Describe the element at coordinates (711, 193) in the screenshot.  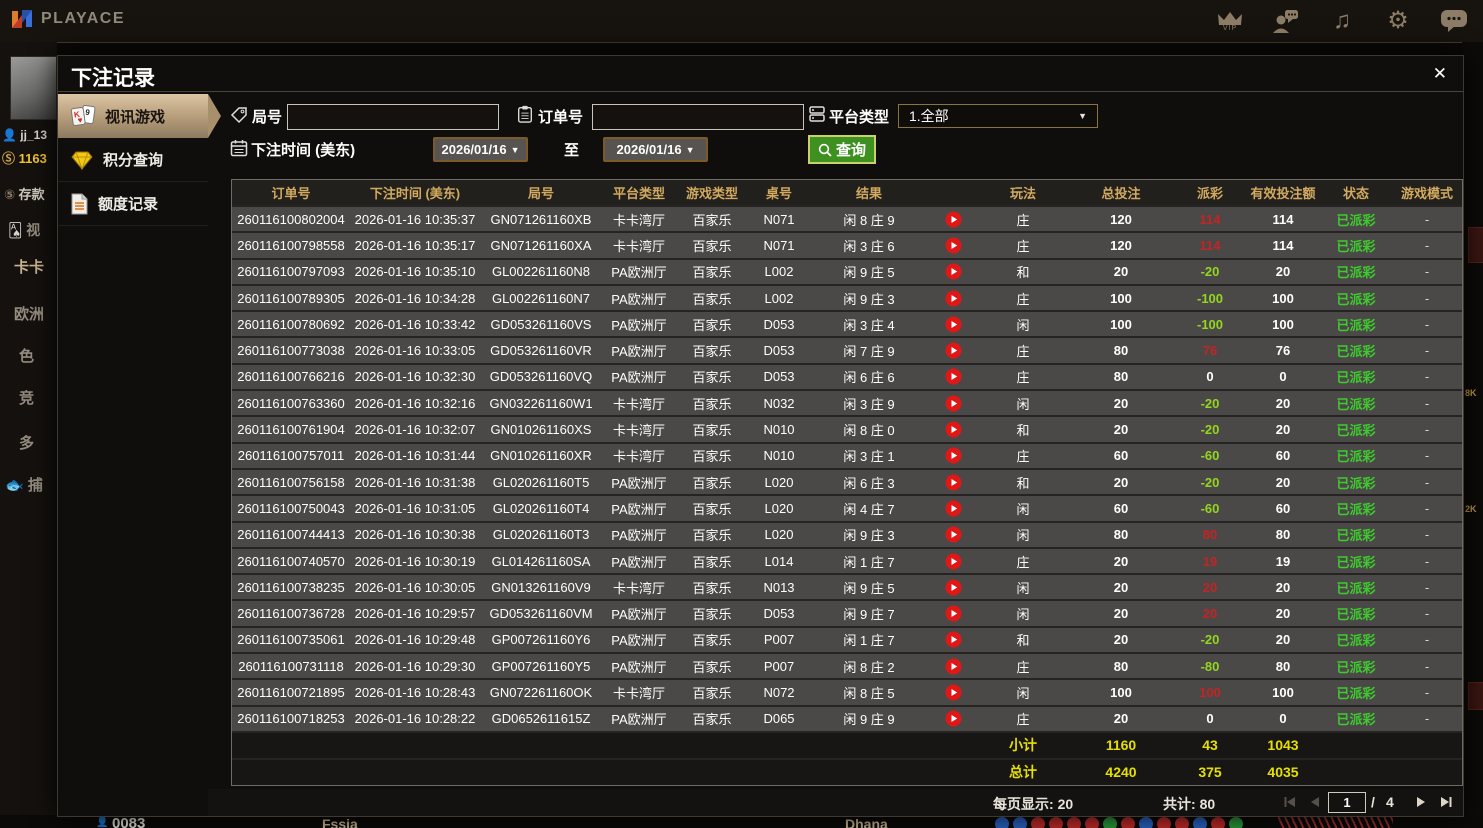
I see `col-header: 游戏类型` at that location.